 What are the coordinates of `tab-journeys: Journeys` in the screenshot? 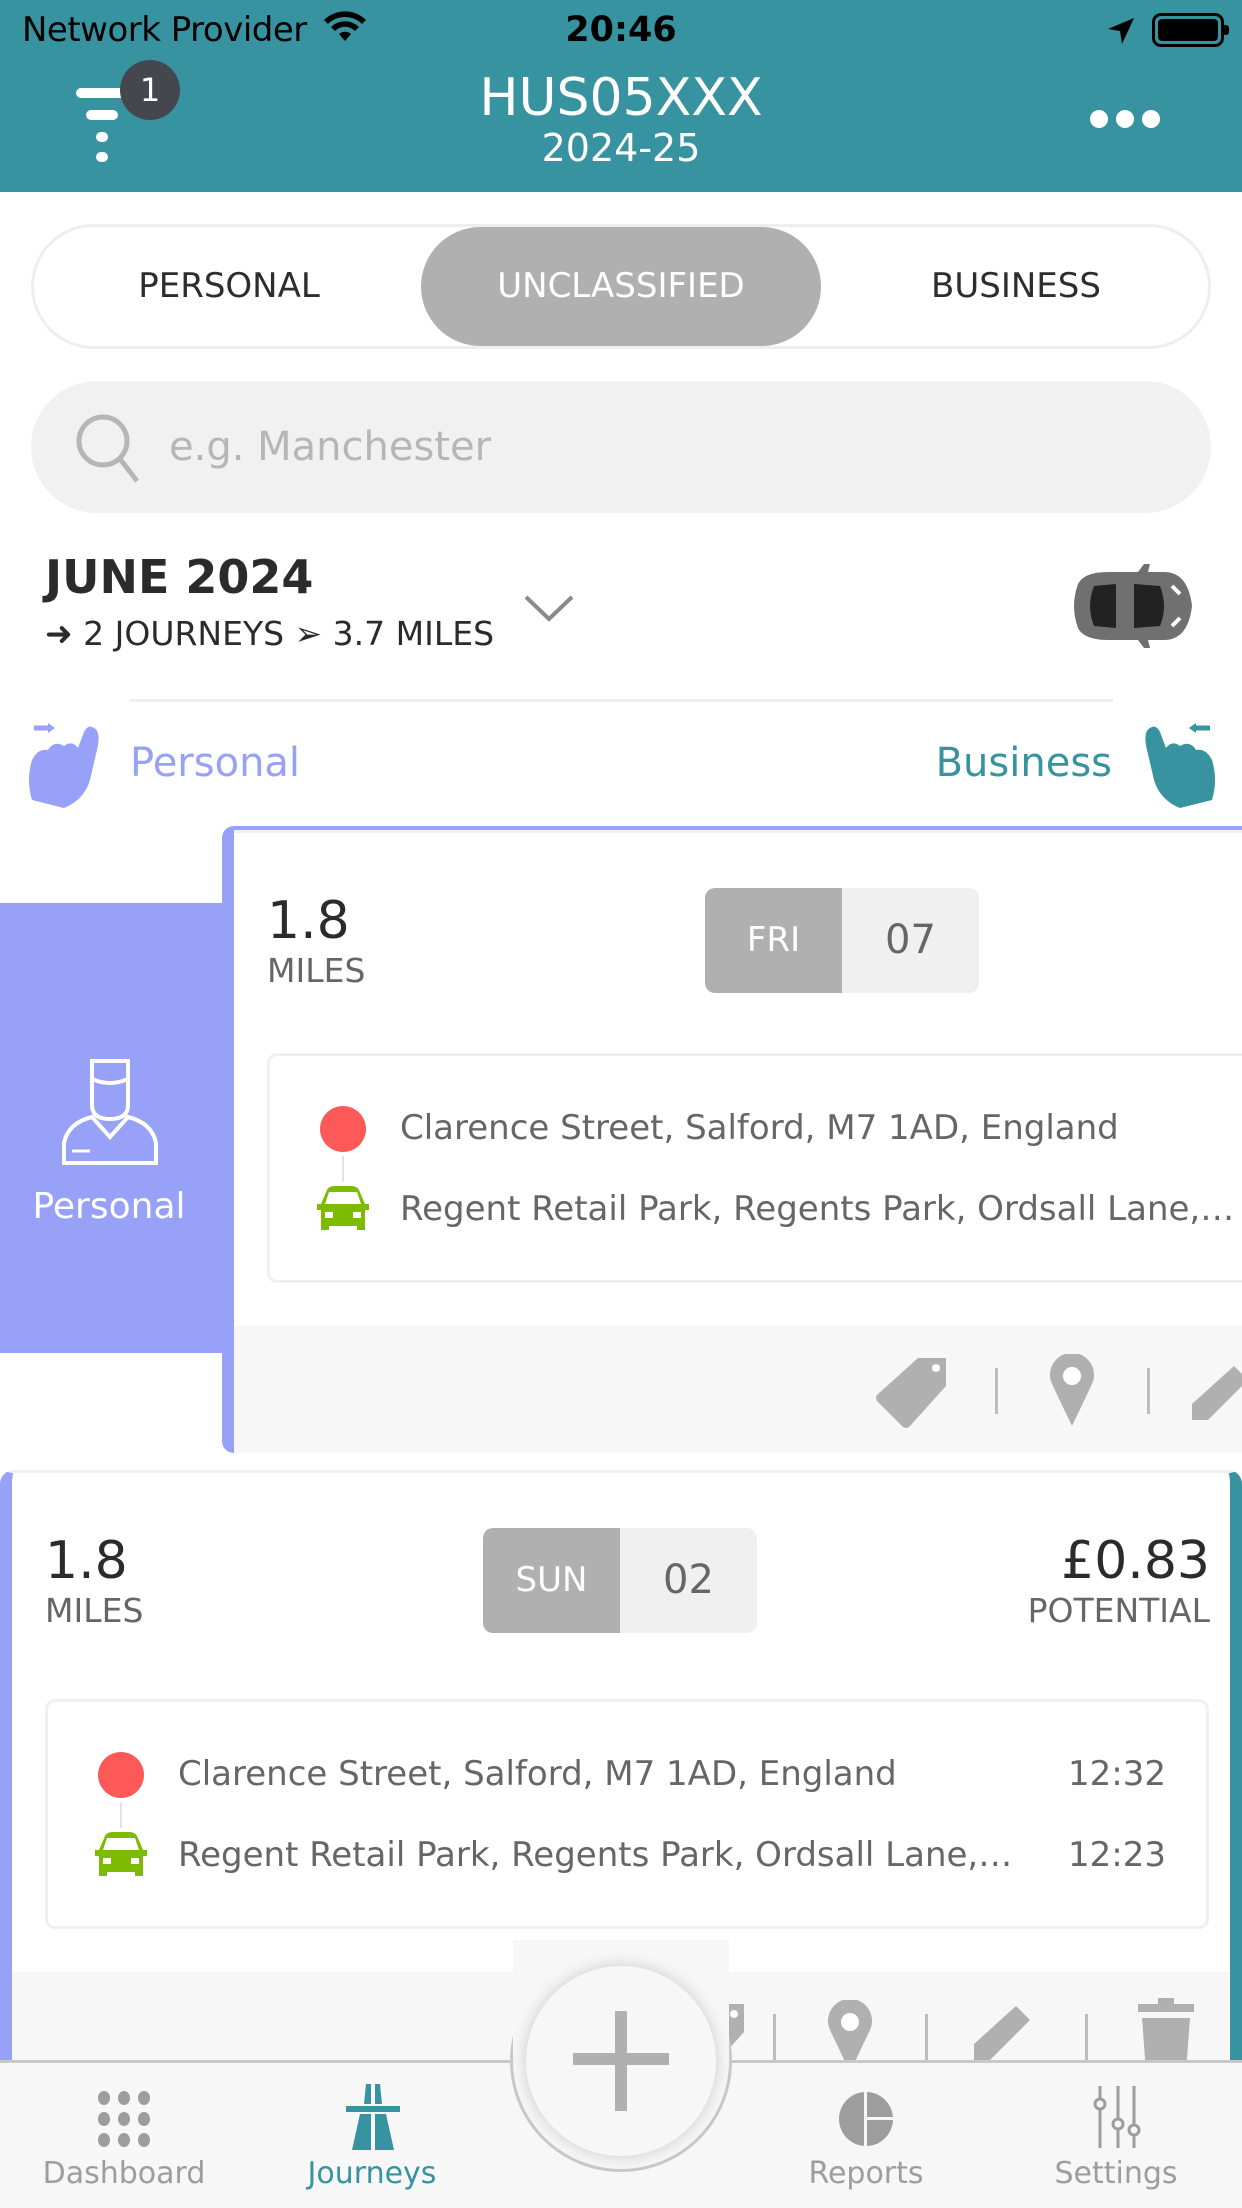 It's located at (372, 2146).